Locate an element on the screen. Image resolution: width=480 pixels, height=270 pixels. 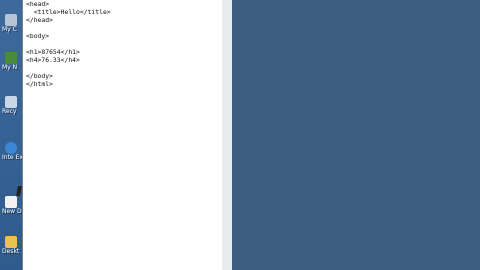
code-line: <title>Hello</title> is located at coordinates (68, 12).